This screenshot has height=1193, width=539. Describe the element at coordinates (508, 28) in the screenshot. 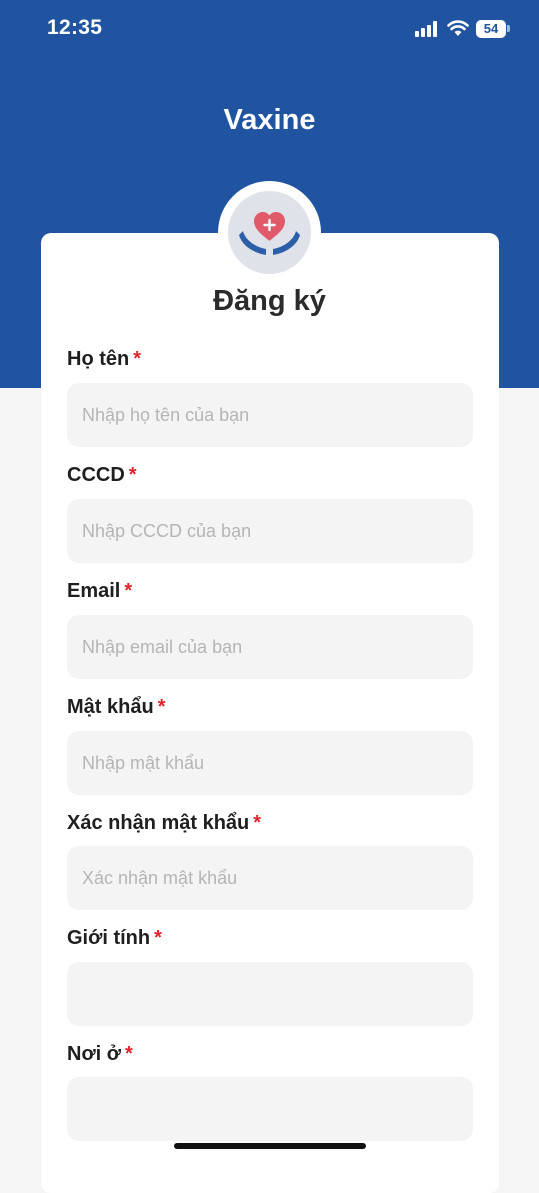

I see `battery-tip` at that location.